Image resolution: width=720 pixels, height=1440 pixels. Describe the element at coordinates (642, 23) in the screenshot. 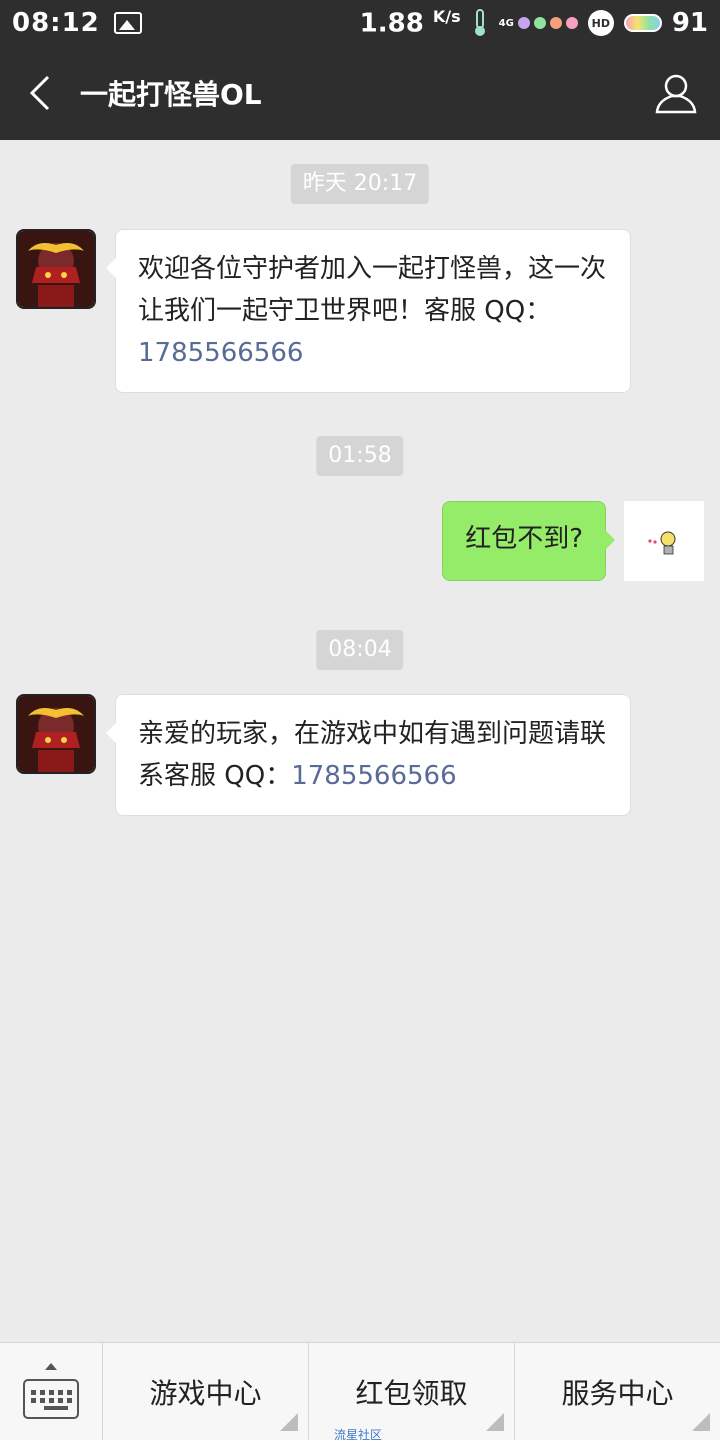

I see `battery-icon` at that location.